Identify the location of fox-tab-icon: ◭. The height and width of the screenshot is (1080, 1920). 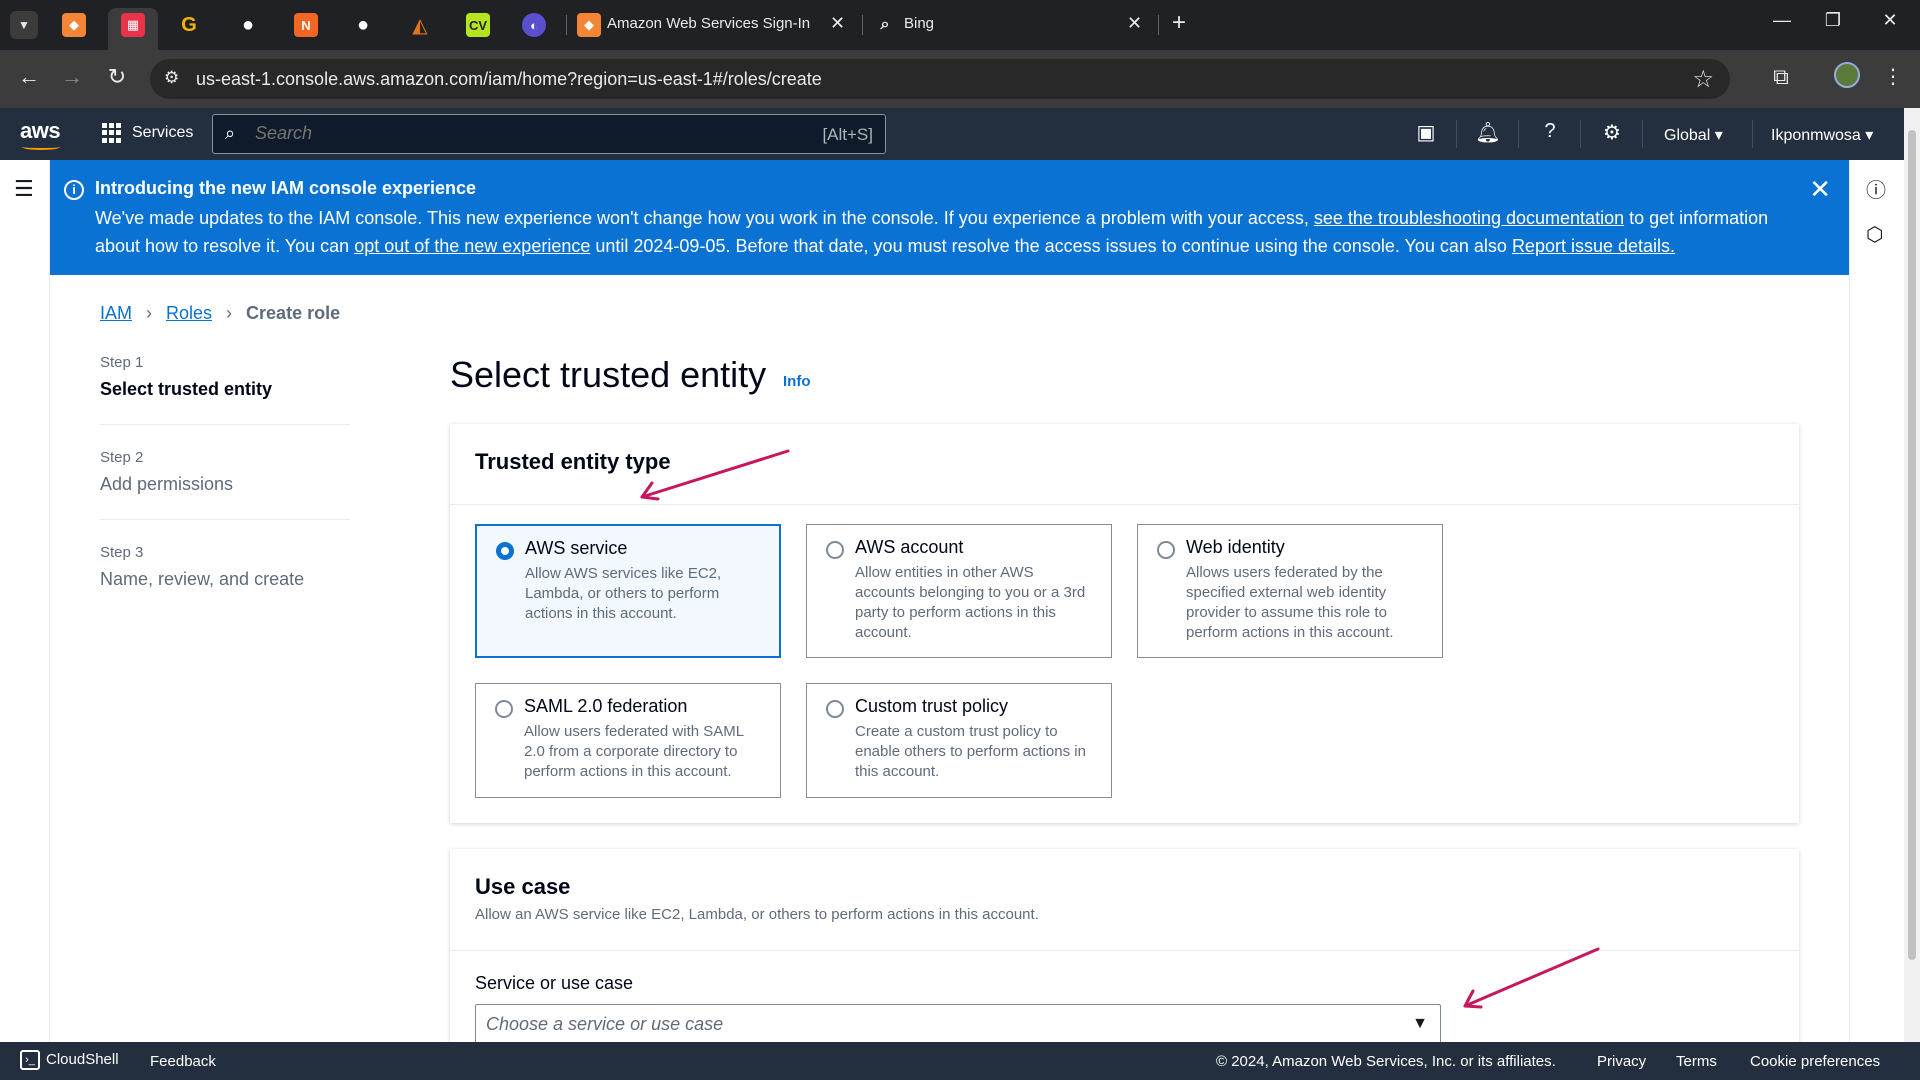
(420, 25).